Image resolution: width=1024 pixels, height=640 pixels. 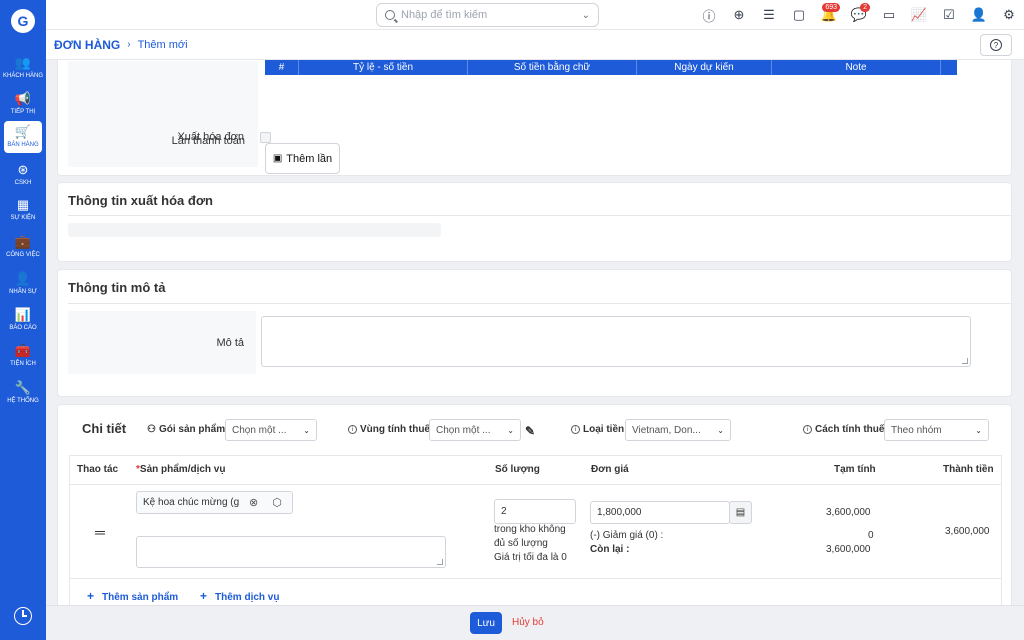 I want to click on add-circle-icon: ⊕, so click(x=739, y=15).